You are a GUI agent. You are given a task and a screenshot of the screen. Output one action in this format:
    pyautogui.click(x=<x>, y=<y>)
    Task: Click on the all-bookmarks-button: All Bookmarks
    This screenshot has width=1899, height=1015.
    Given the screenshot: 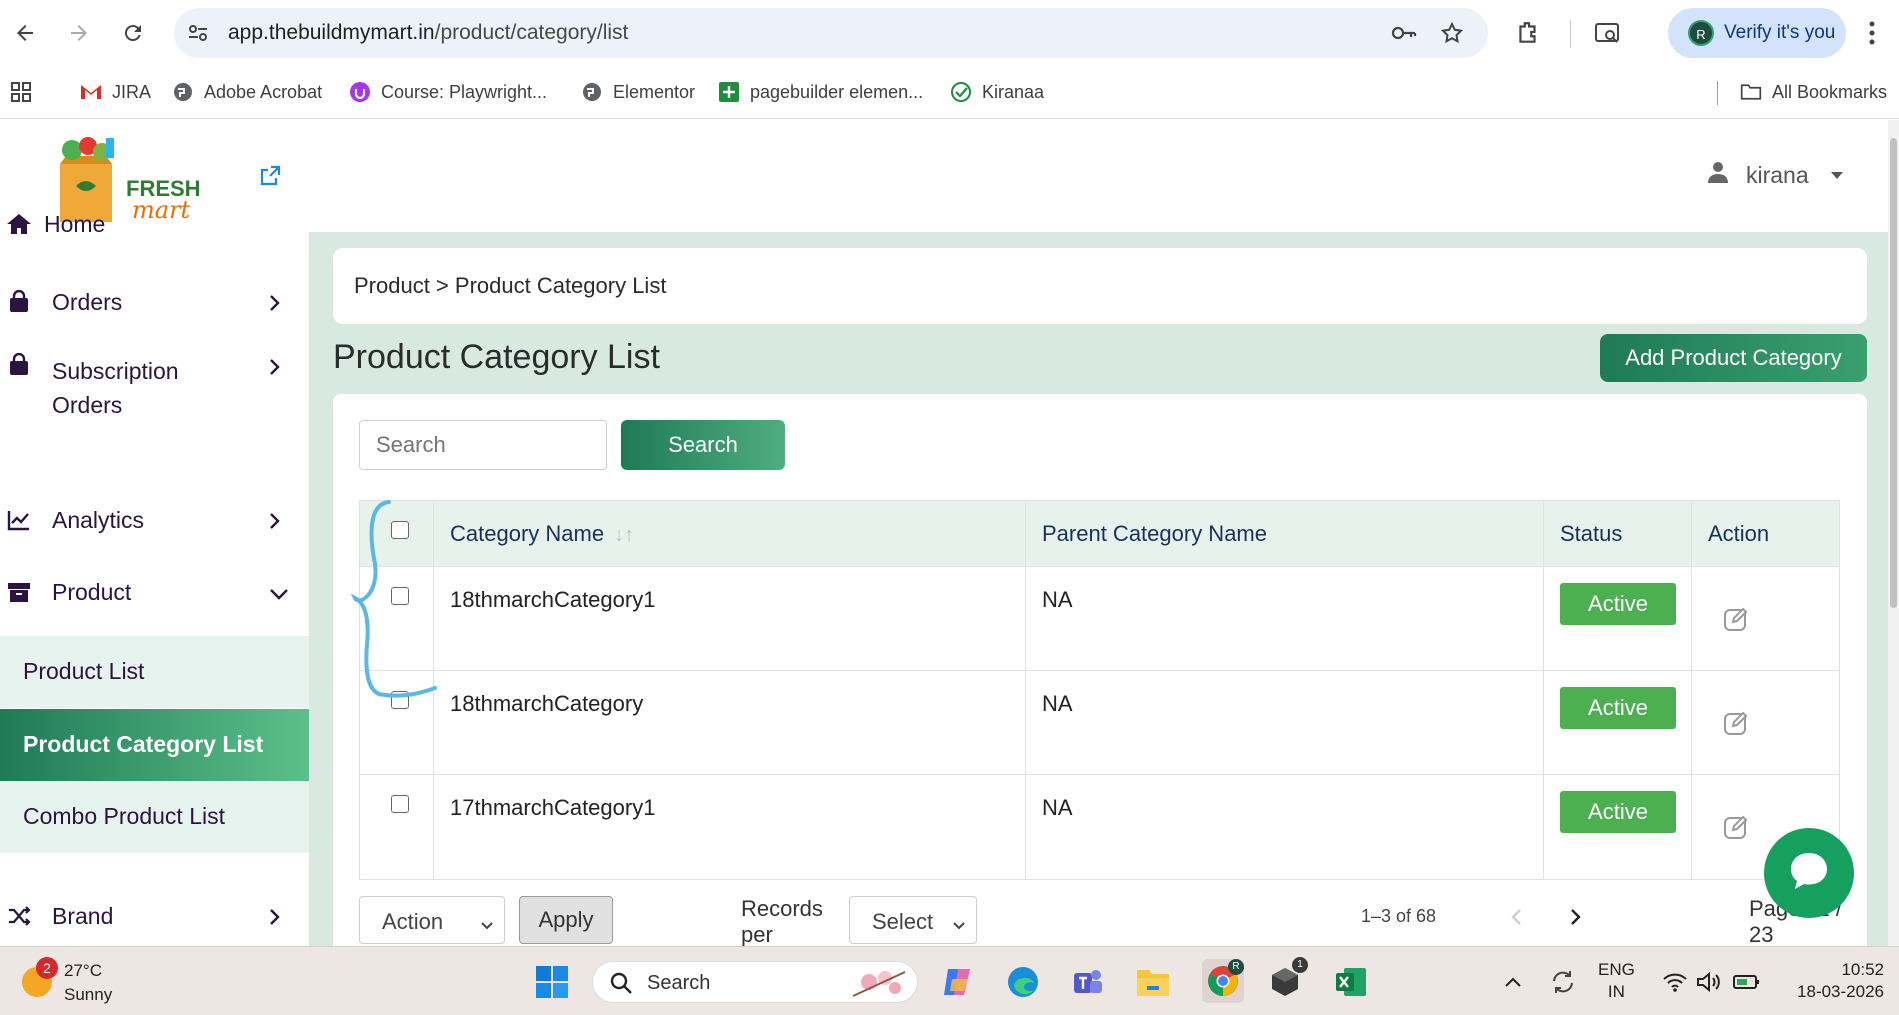 What is the action you would take?
    pyautogui.click(x=1813, y=92)
    